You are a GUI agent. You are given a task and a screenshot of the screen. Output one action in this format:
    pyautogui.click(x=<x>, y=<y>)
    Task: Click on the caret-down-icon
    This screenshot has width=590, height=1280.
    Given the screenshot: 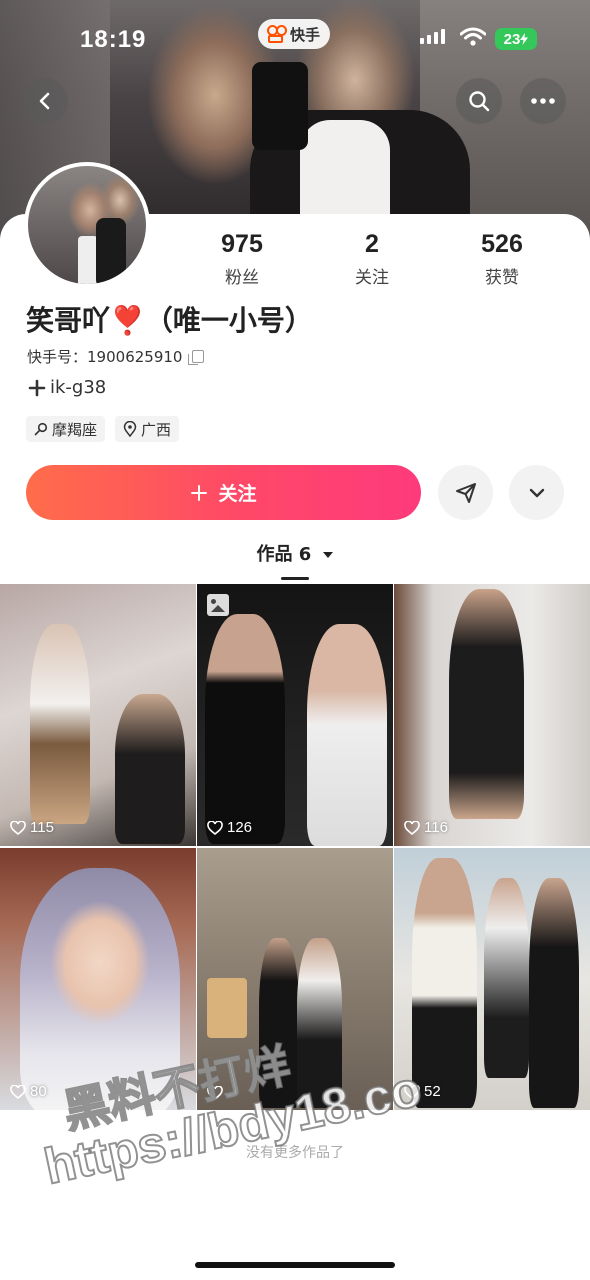 What is the action you would take?
    pyautogui.click(x=327, y=555)
    